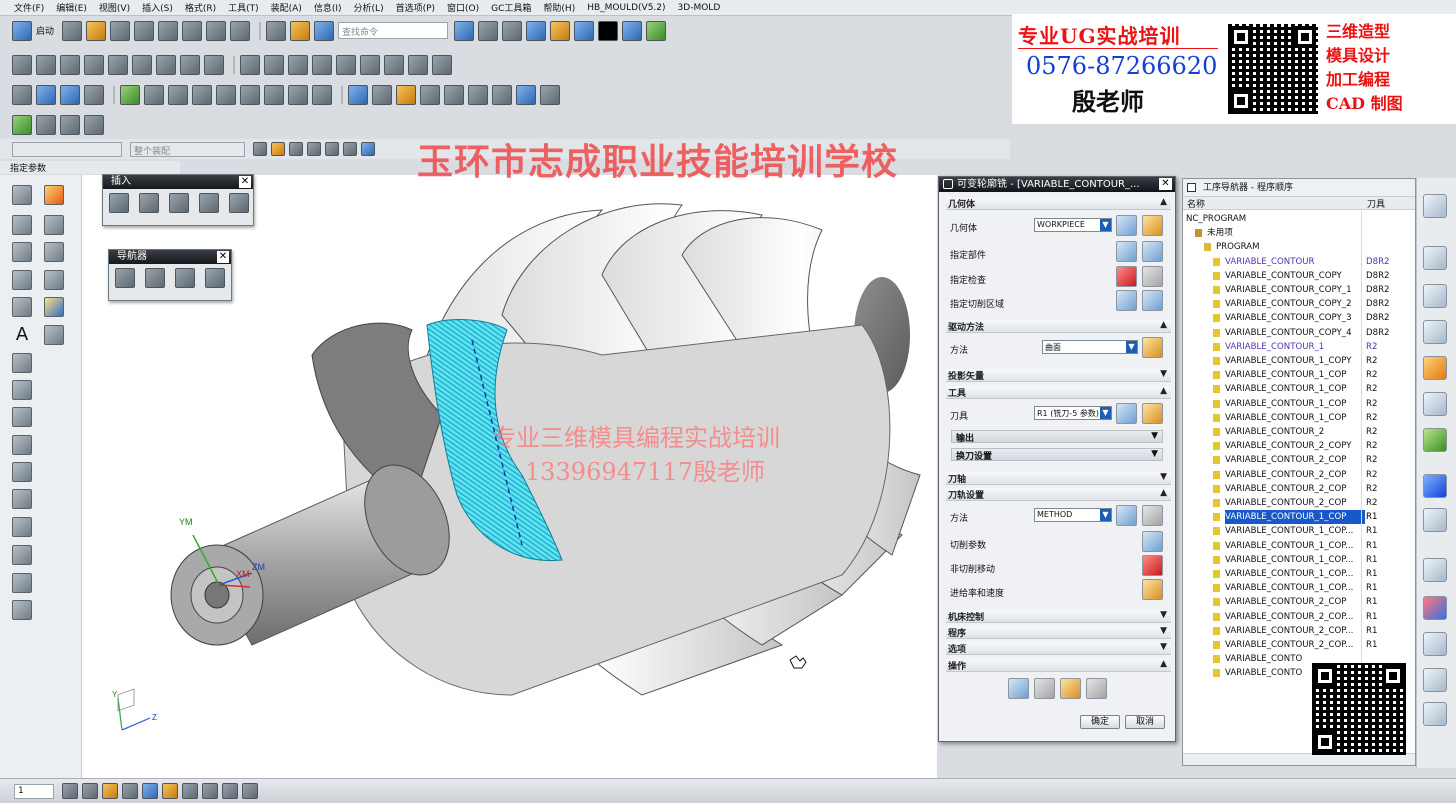 The height and width of the screenshot is (803, 1456). I want to click on plane-icon, so click(230, 791).